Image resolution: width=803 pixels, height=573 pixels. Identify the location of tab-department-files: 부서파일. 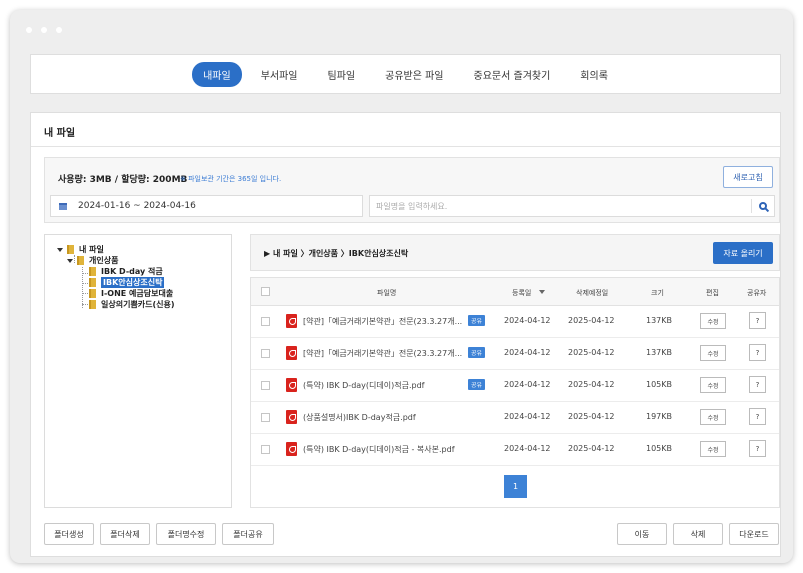
(279, 74).